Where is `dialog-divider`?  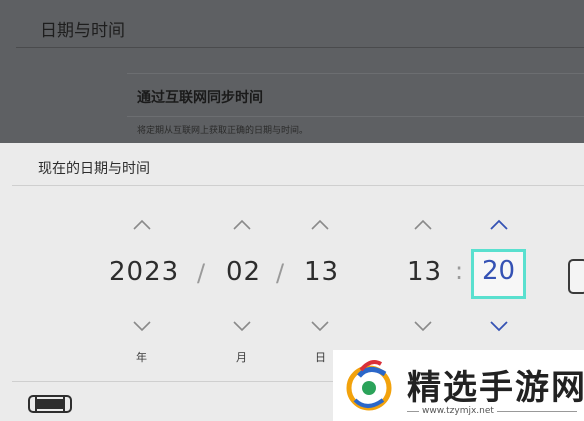
dialog-divider is located at coordinates (298, 185).